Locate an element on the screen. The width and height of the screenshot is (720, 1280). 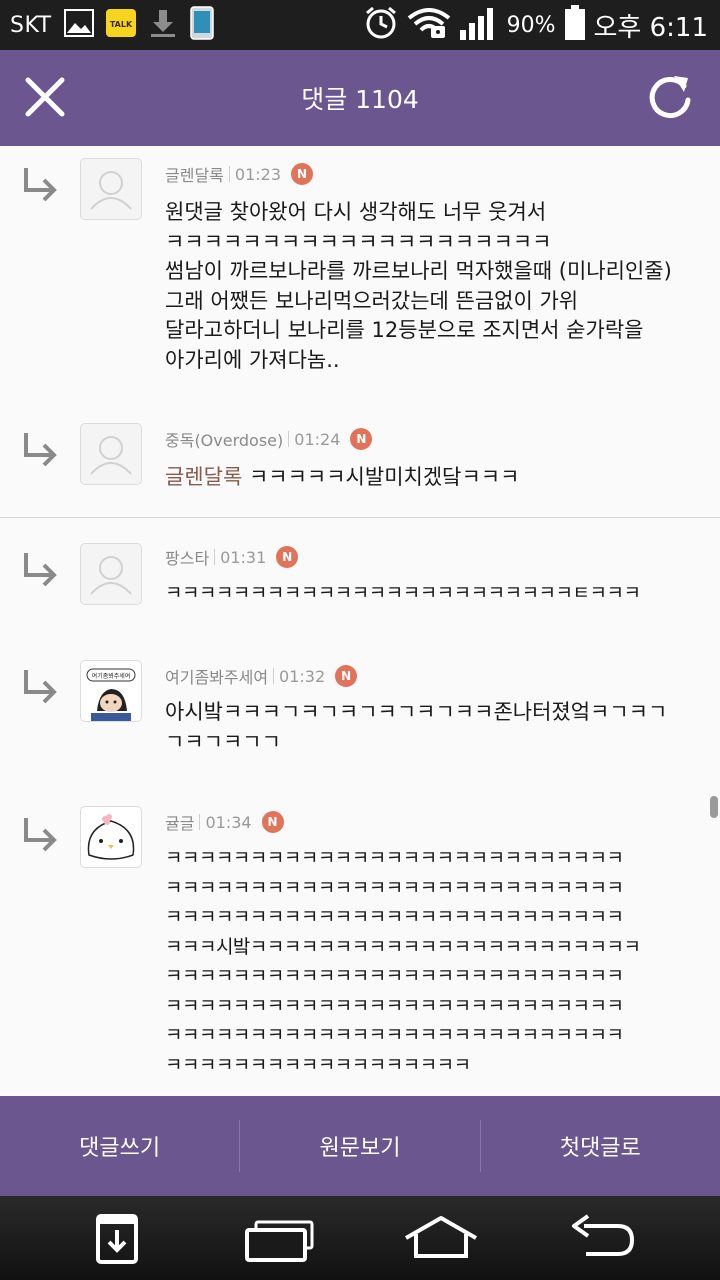
comment-meta: 팡스타 01:31 N is located at coordinates (232, 557).